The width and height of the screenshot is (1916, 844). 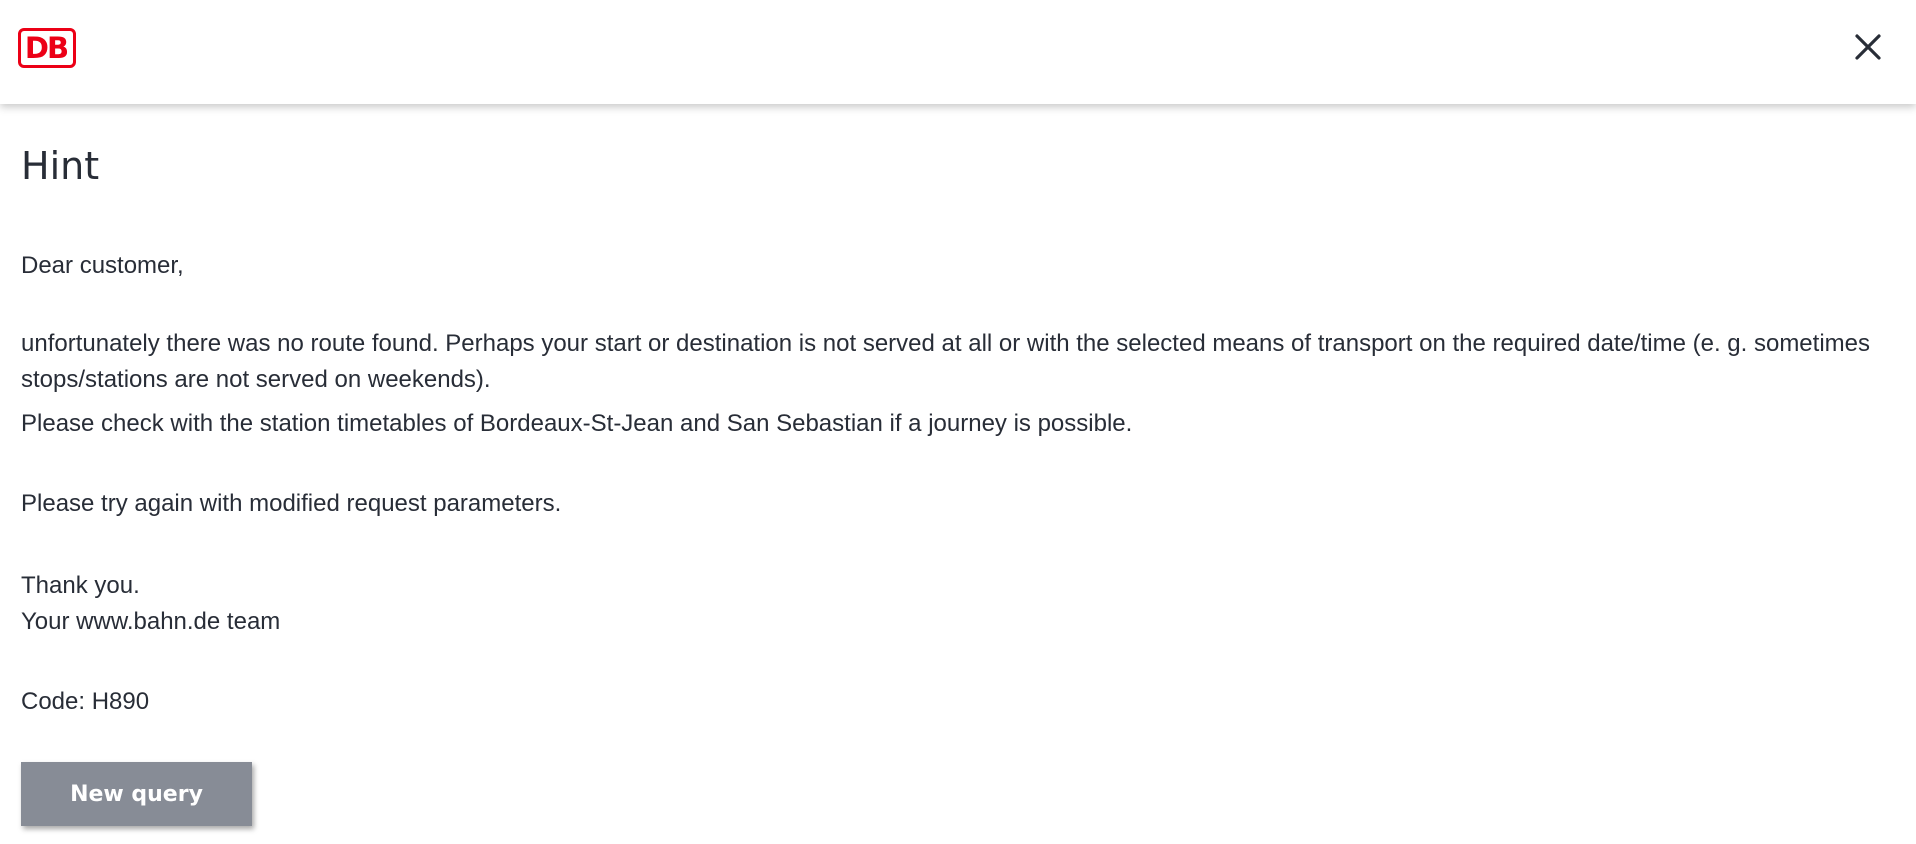 I want to click on thanks-text: Thank you., so click(x=80, y=585).